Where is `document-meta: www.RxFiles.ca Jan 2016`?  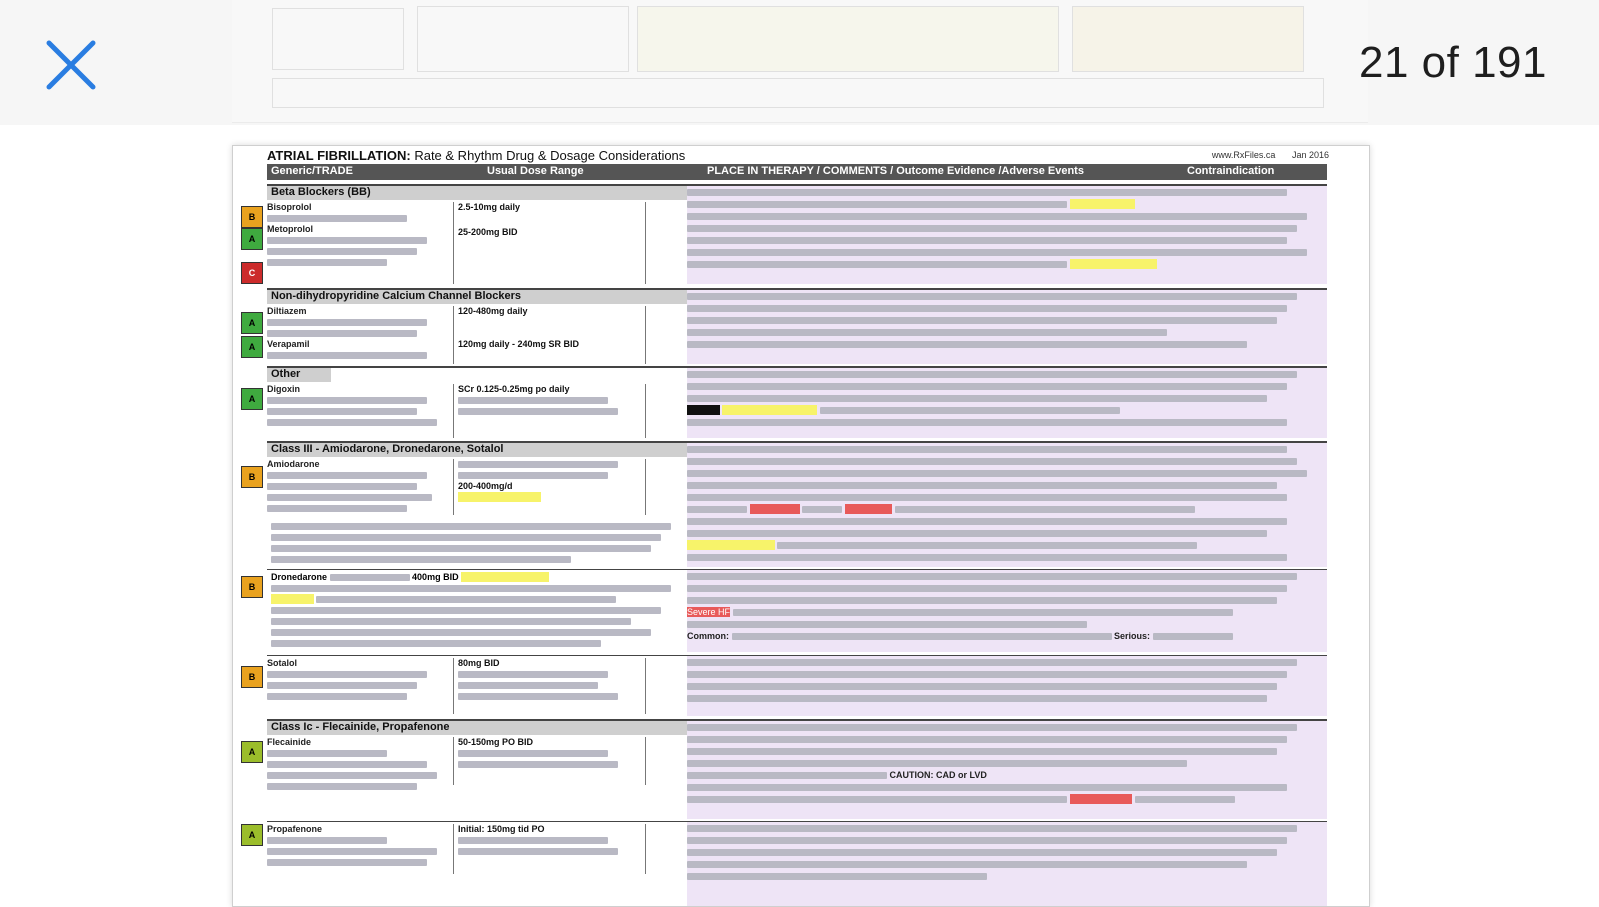 document-meta: www.RxFiles.ca Jan 2016 is located at coordinates (1270, 155).